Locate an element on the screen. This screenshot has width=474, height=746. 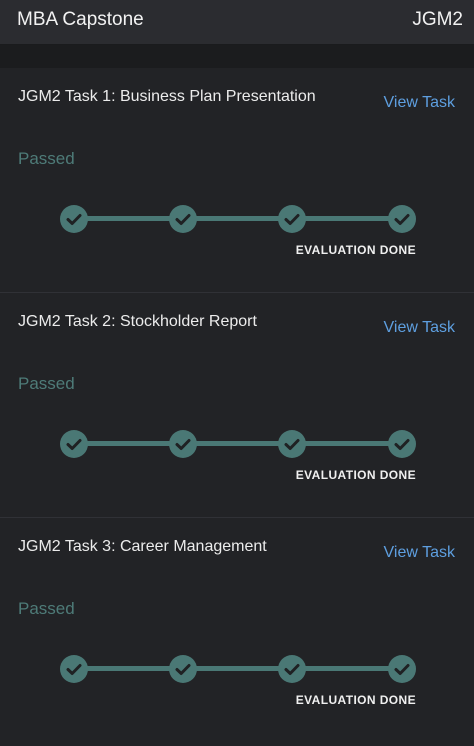
task-title: JGM2 Task 2: Stockholder Report is located at coordinates (137, 321).